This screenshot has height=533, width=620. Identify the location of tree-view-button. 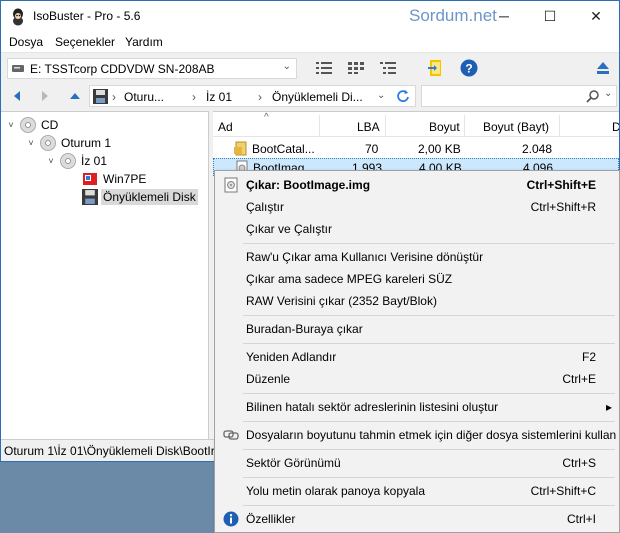
(388, 68).